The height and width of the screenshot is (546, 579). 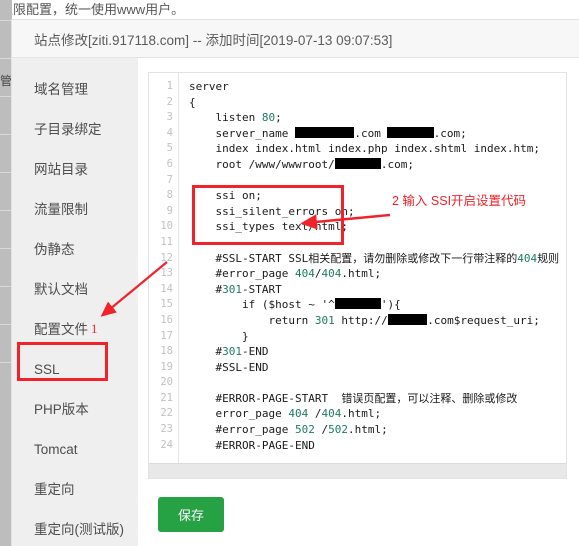 What do you see at coordinates (166, 351) in the screenshot?
I see `line-number: 18` at bounding box center [166, 351].